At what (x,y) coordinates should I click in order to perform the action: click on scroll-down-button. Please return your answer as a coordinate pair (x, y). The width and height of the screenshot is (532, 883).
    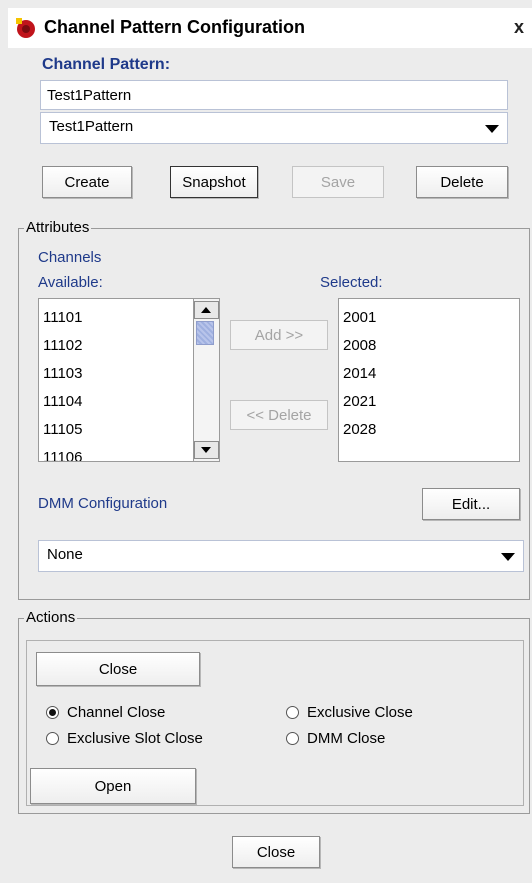
    Looking at the image, I should click on (206, 450).